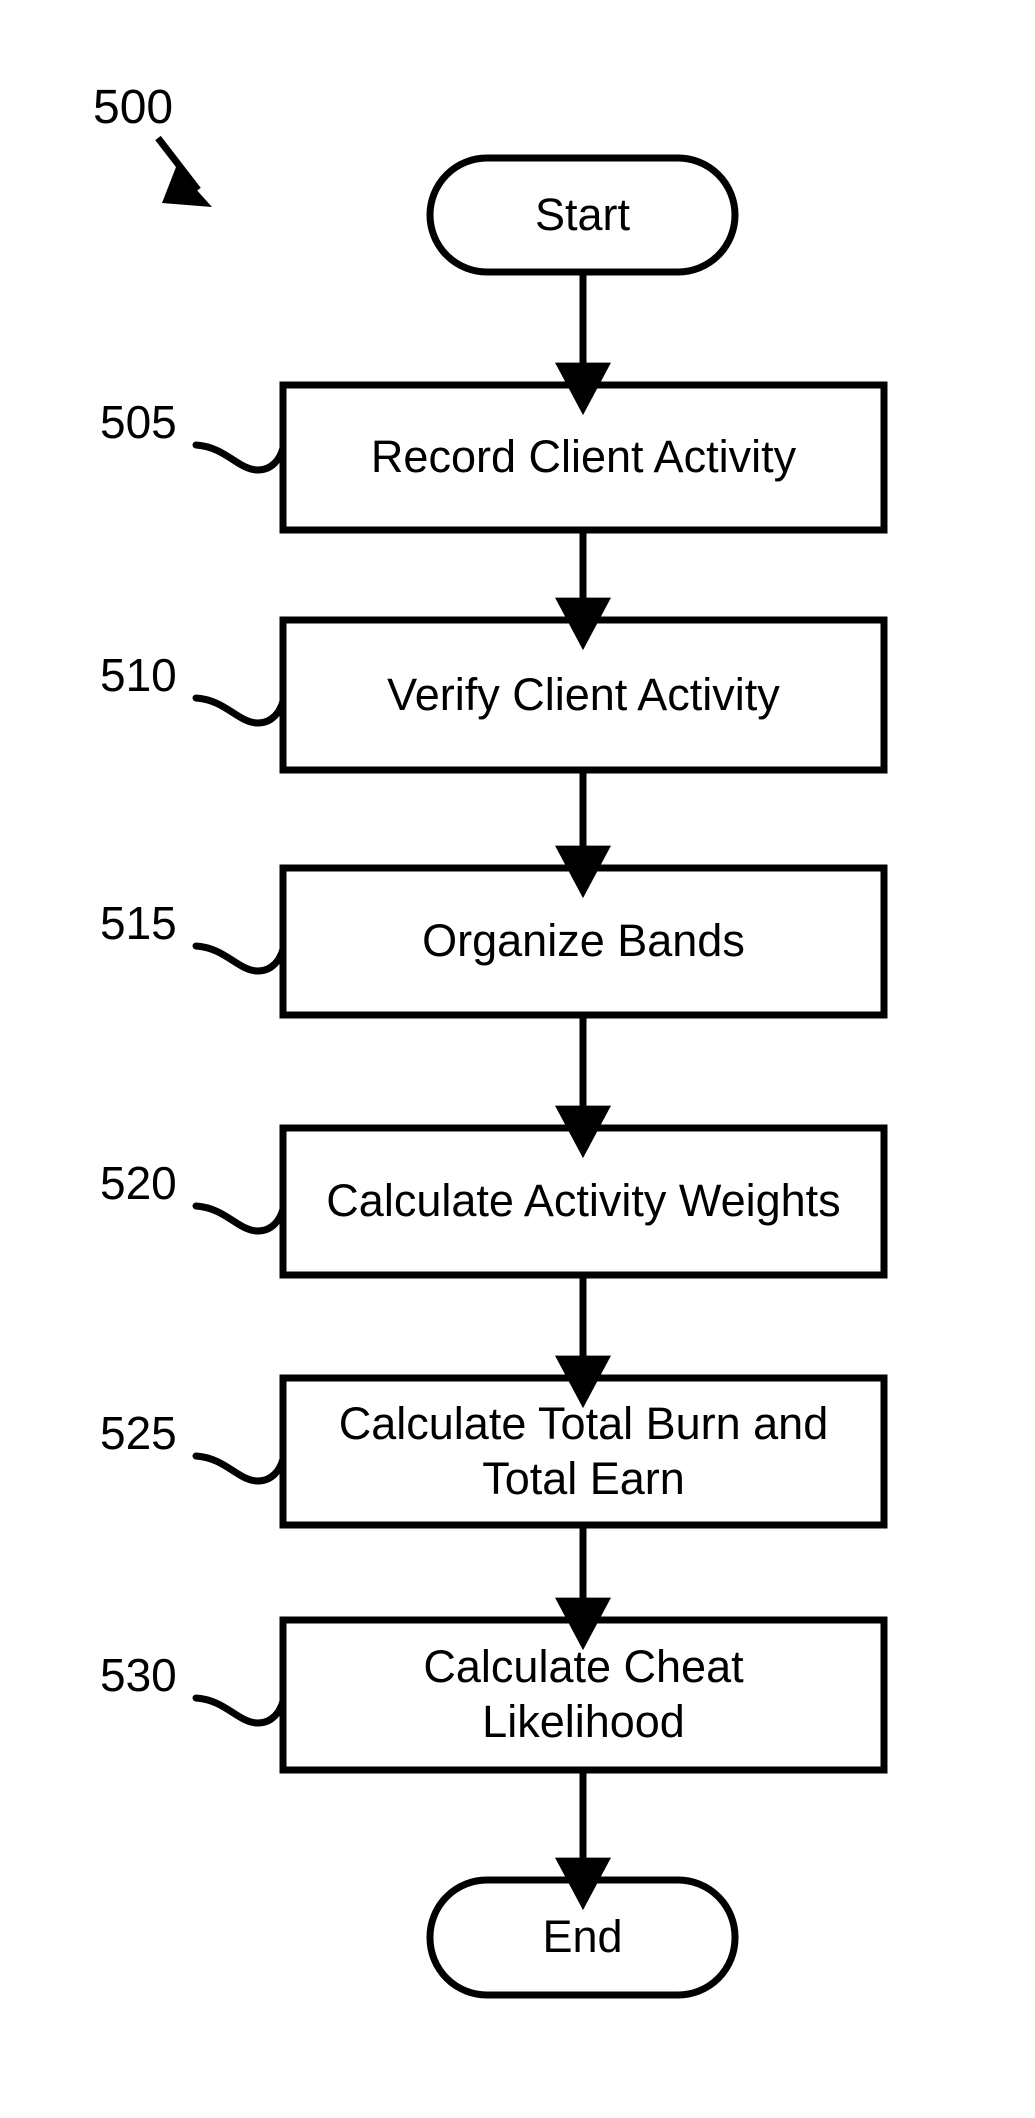  What do you see at coordinates (583, 1695) in the screenshot?
I see `node-step-530-shape` at bounding box center [583, 1695].